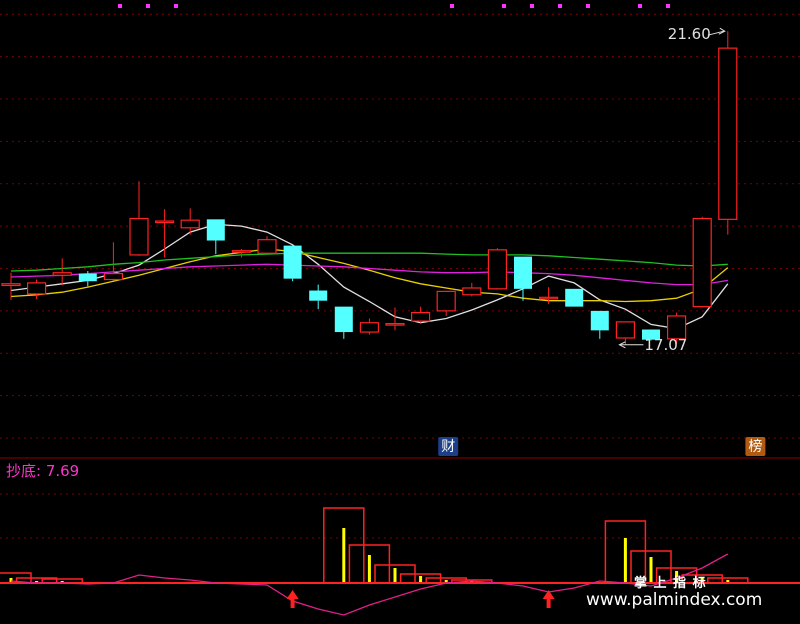 The width and height of the screenshot is (800, 624). I want to click on indicator-label: 抄底: 7.69, so click(42, 471).